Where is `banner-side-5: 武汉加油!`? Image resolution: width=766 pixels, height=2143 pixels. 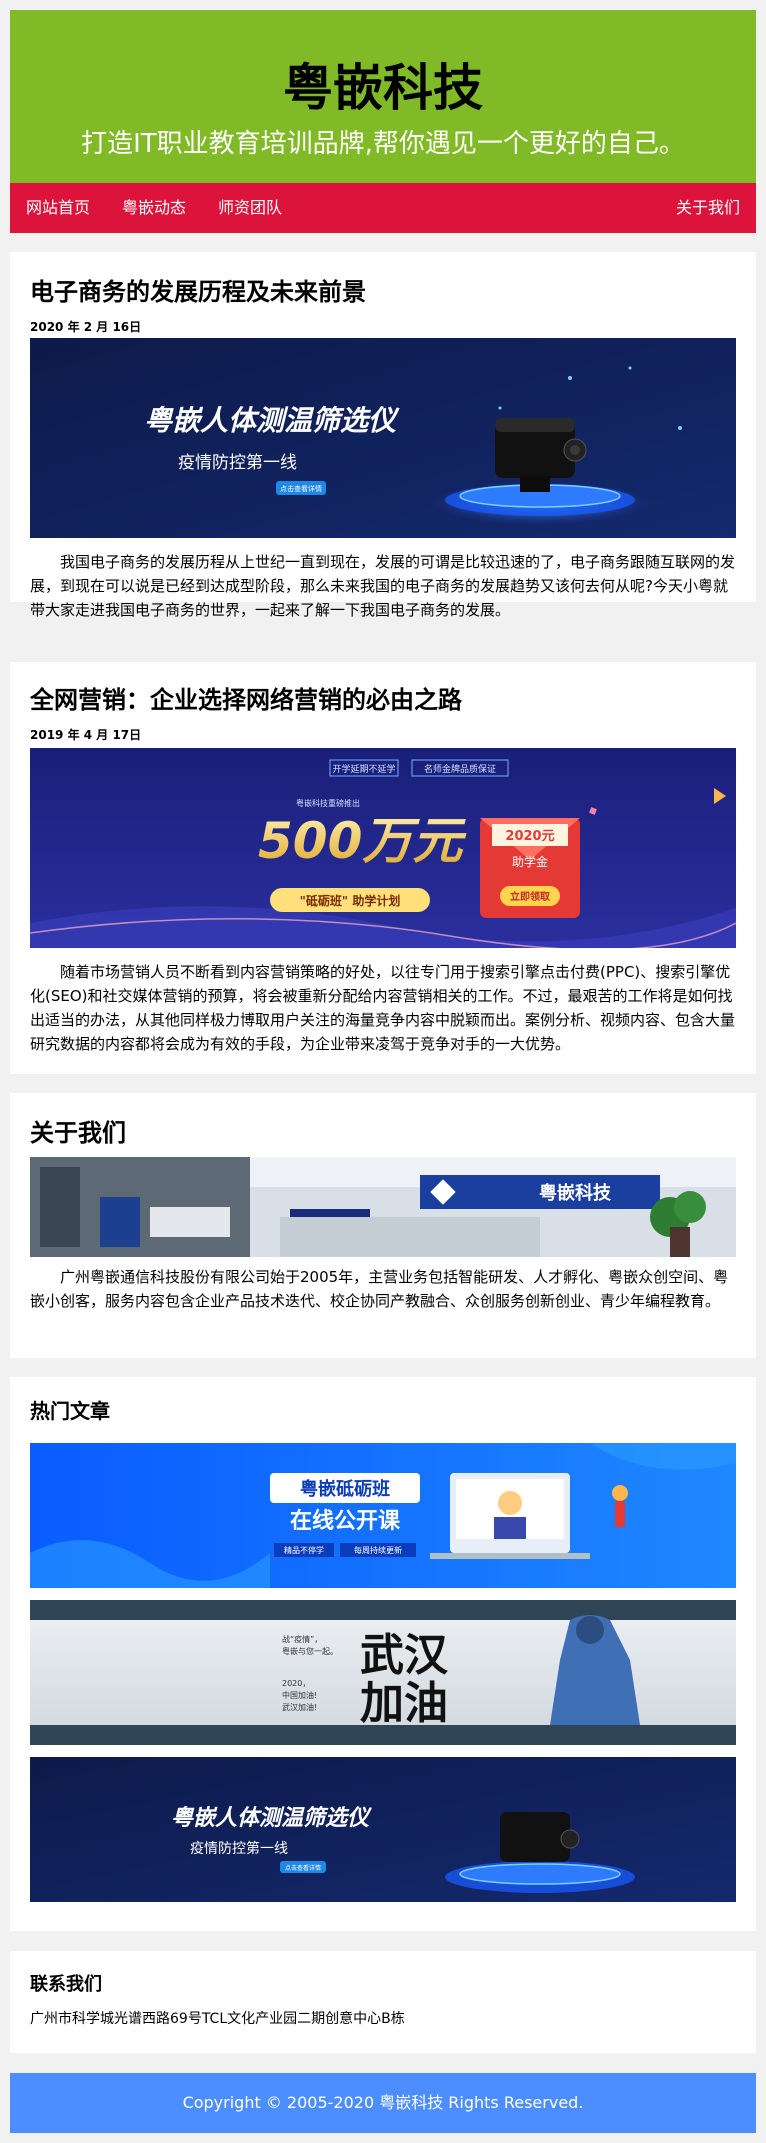 banner-side-5: 武汉加油! is located at coordinates (299, 1707).